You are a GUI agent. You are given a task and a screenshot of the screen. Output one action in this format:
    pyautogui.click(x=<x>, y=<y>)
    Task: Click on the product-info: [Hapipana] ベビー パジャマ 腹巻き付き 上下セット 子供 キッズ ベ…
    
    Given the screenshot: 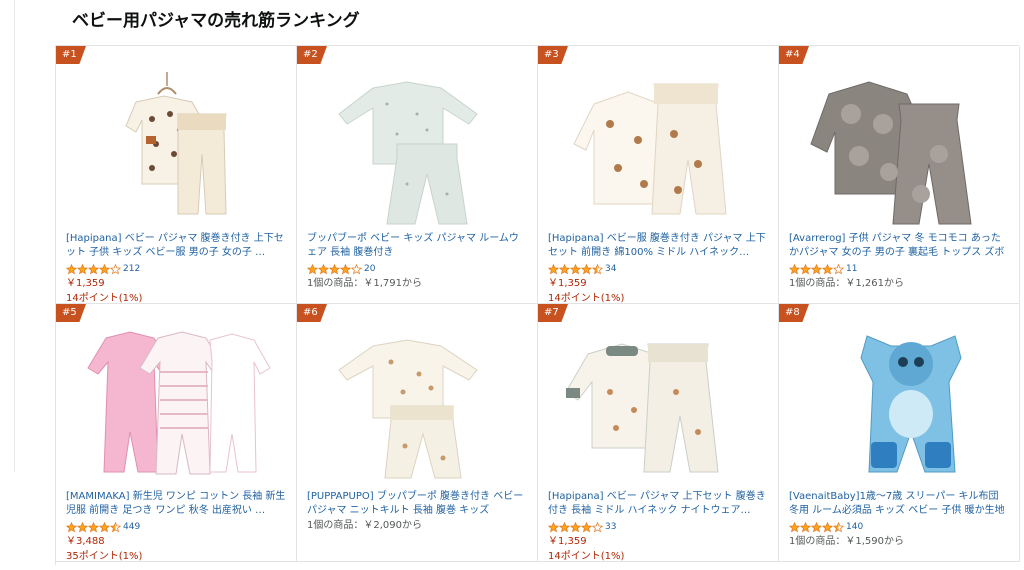 What is the action you would take?
    pyautogui.click(x=176, y=268)
    